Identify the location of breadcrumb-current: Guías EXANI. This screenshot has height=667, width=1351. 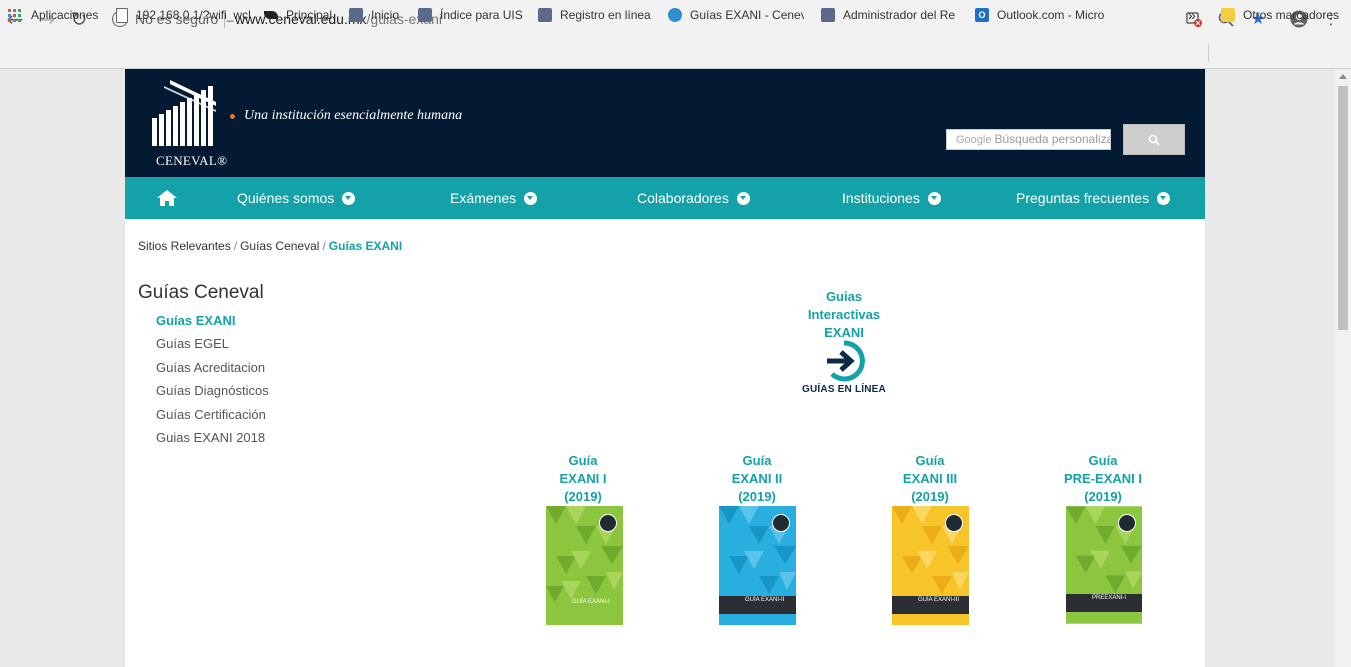
(365, 246).